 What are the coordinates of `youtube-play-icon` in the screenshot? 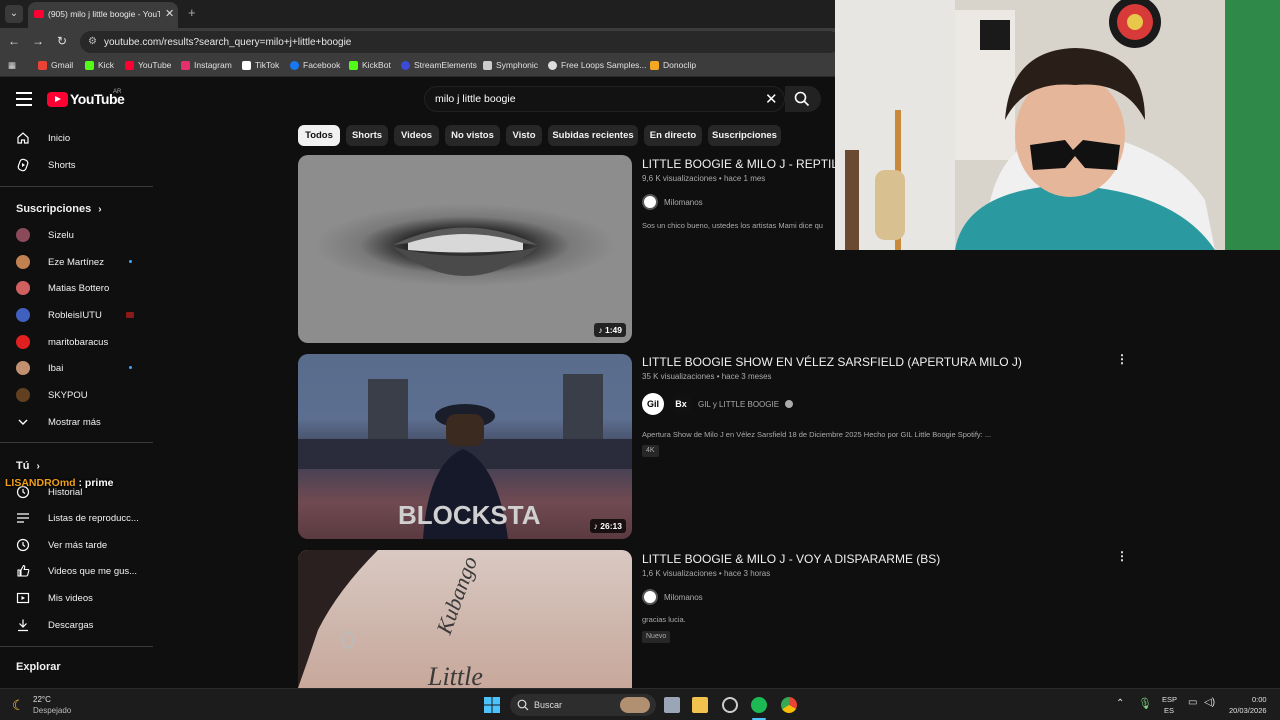 It's located at (57, 99).